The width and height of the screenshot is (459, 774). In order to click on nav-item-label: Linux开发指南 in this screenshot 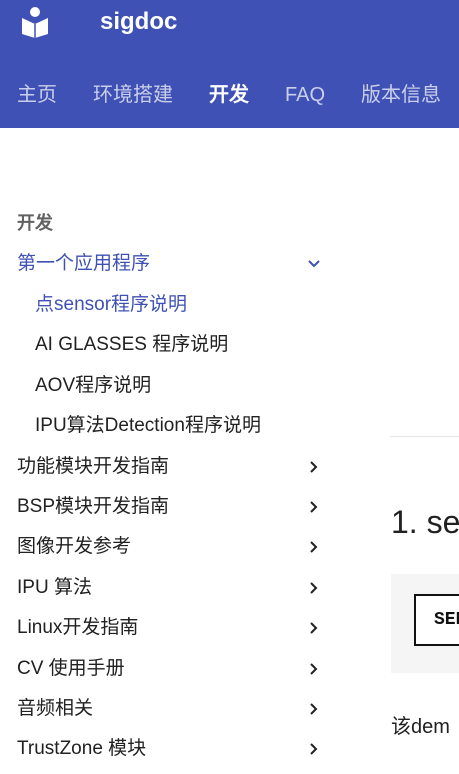, I will do `click(78, 627)`.